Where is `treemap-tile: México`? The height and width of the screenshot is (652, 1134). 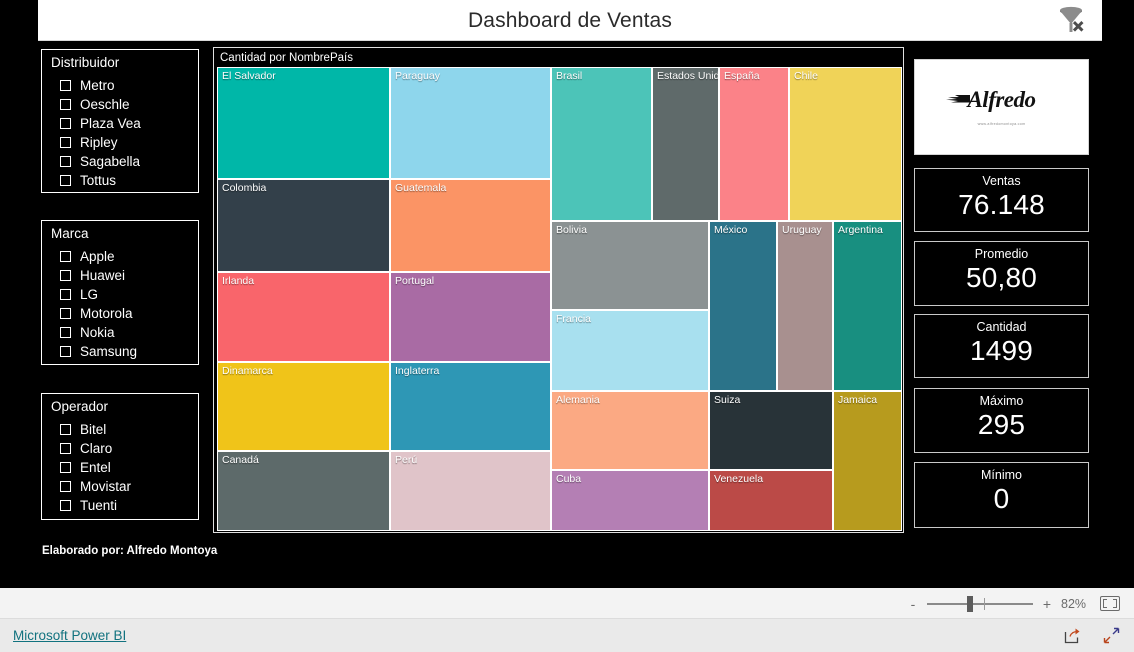
treemap-tile: México is located at coordinates (743, 305).